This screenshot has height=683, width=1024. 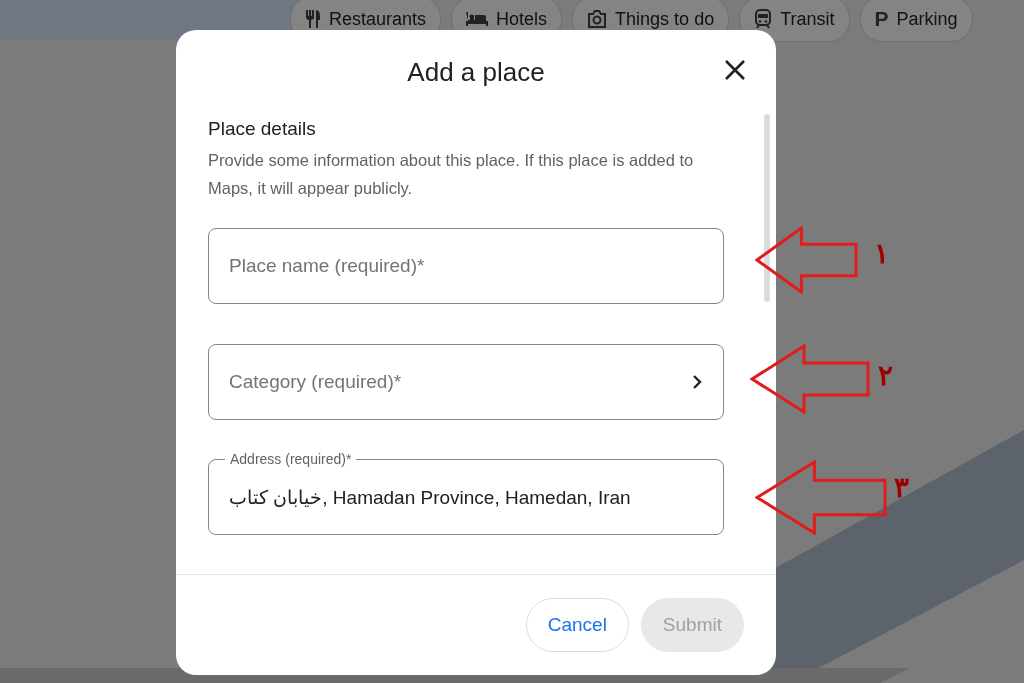 What do you see at coordinates (885, 376) in the screenshot?
I see `annotation-number: ۲` at bounding box center [885, 376].